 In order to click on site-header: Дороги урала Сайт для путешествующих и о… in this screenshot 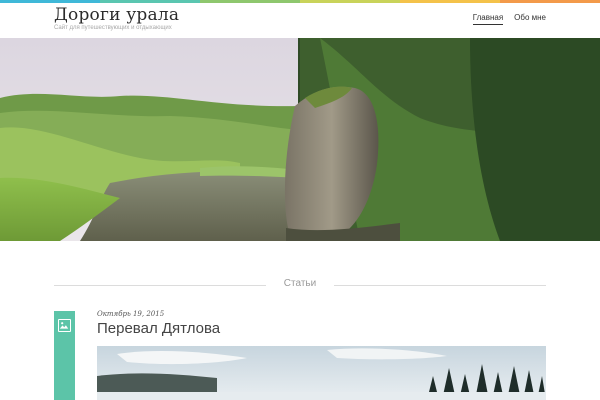, I will do `click(300, 20)`.